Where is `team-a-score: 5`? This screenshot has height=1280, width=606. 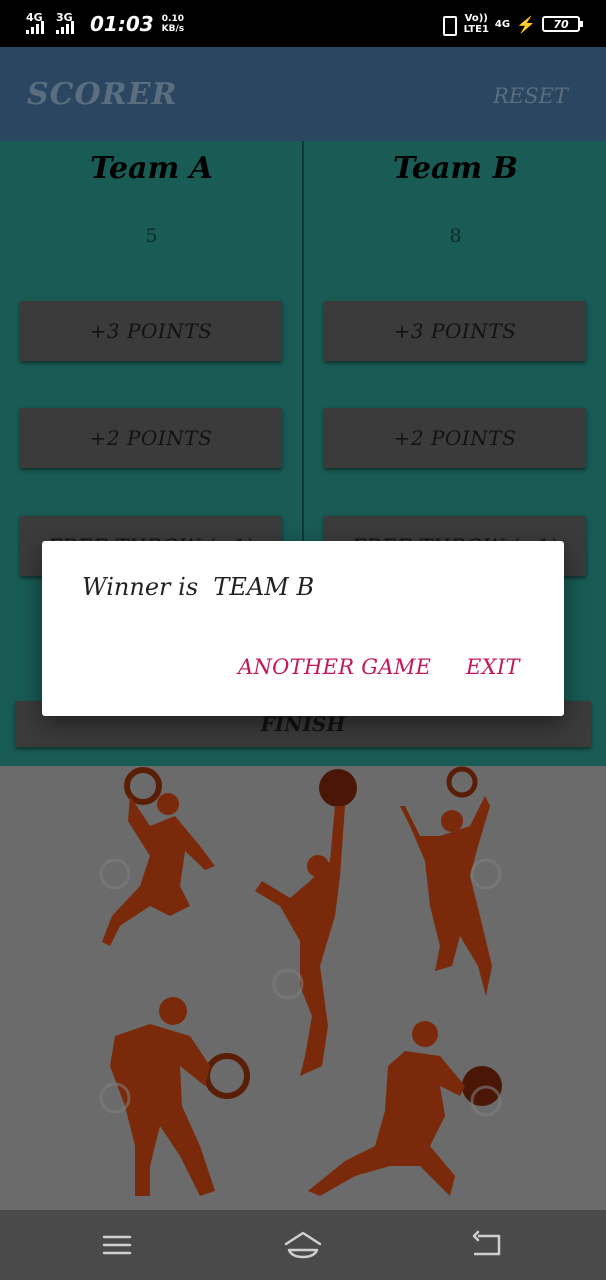 team-a-score: 5 is located at coordinates (151, 236).